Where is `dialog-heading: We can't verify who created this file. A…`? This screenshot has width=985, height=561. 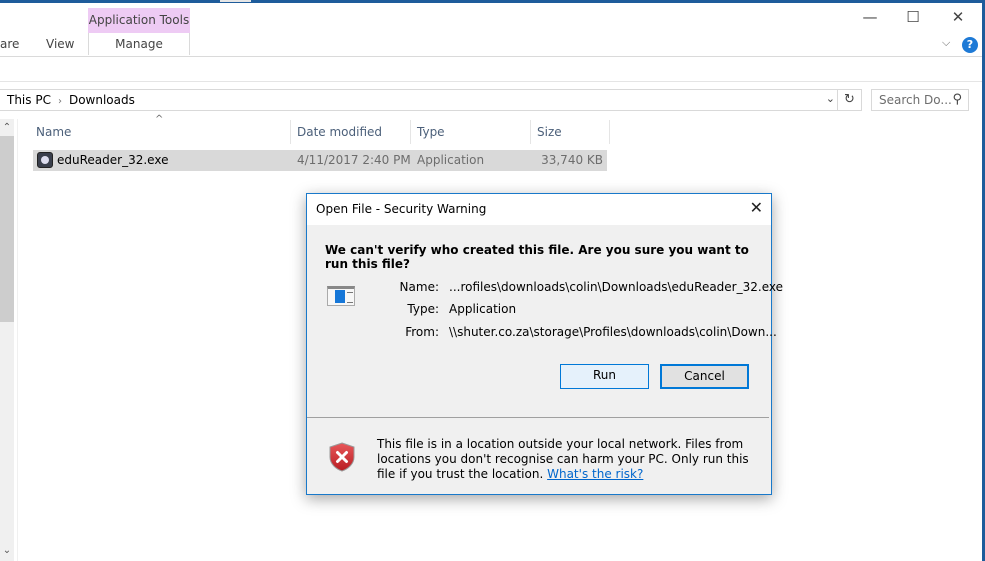
dialog-heading: We can't verify who created this file. A… is located at coordinates (537, 257).